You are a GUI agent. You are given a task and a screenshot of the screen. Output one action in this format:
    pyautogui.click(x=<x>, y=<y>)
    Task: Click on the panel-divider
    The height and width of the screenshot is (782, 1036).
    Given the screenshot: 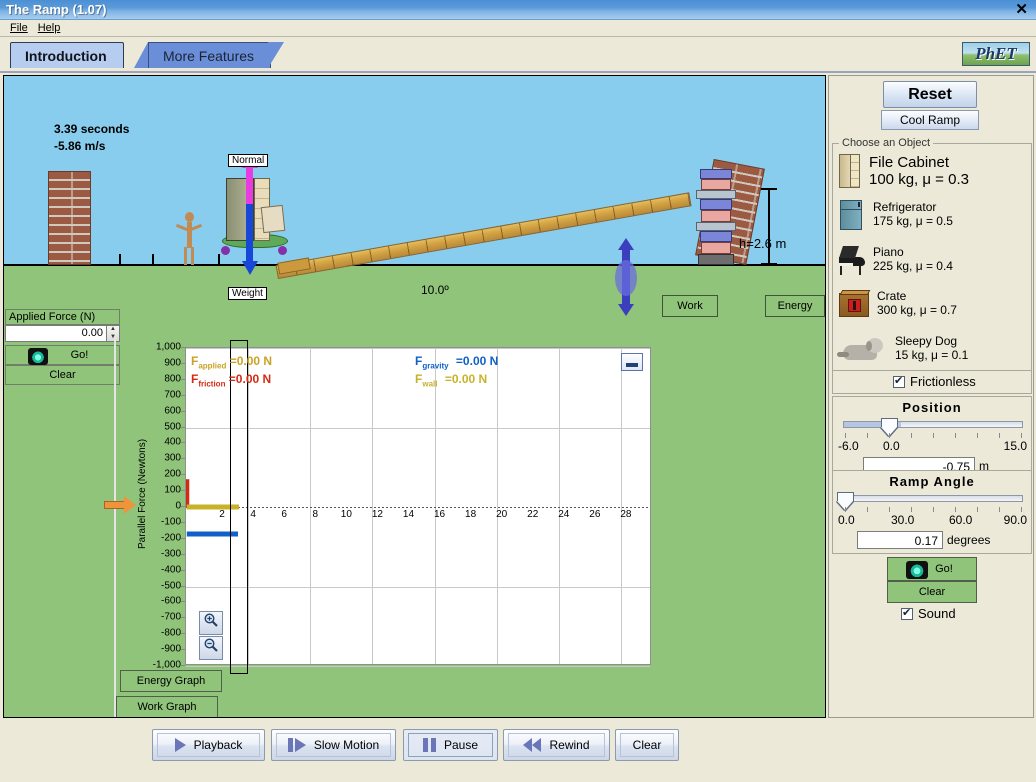 What is the action you would take?
    pyautogui.click(x=115, y=526)
    